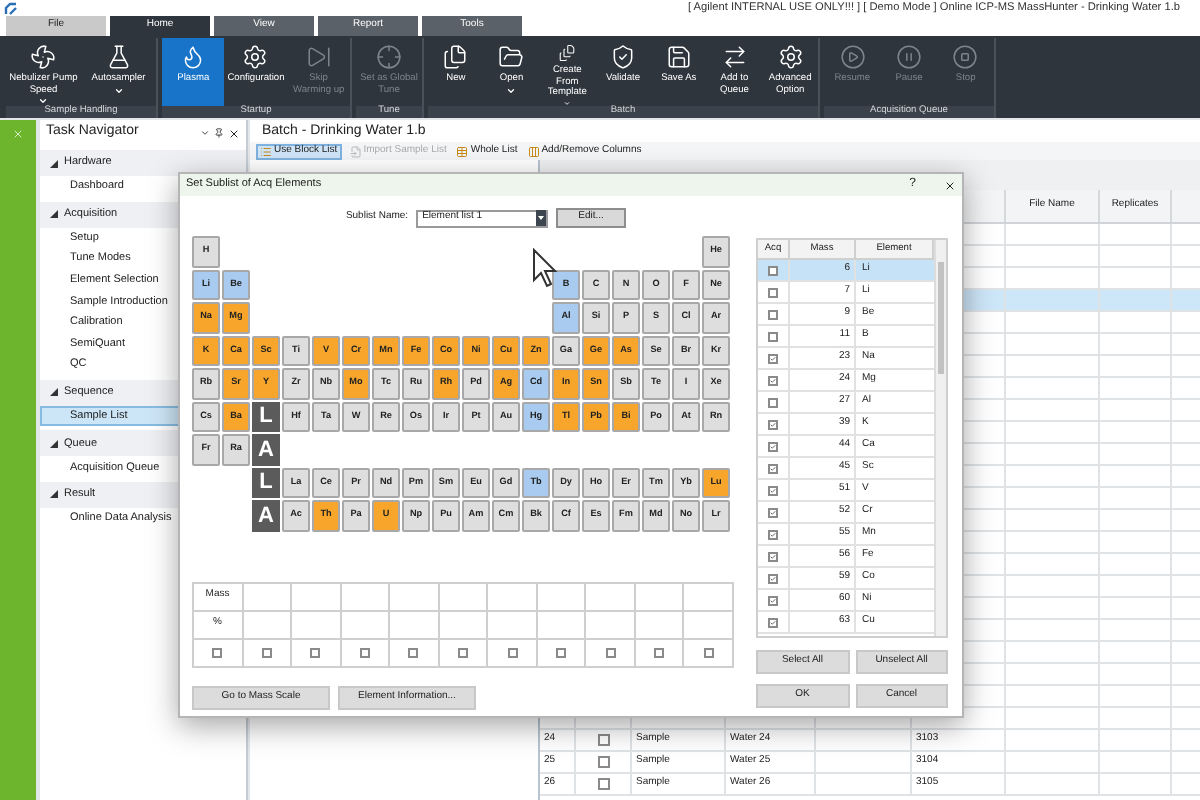 This screenshot has height=800, width=1200. Describe the element at coordinates (11, 8) in the screenshot. I see `app-icon` at that location.